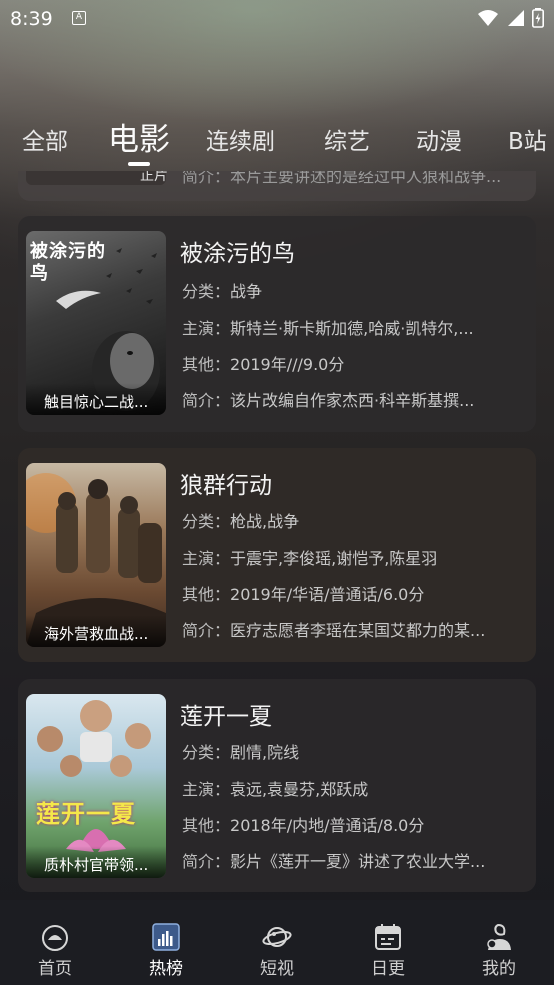 The image size is (554, 985). Describe the element at coordinates (299, 789) in the screenshot. I see `cast-value: 袁远,袁曼芬,郑跃成` at that location.